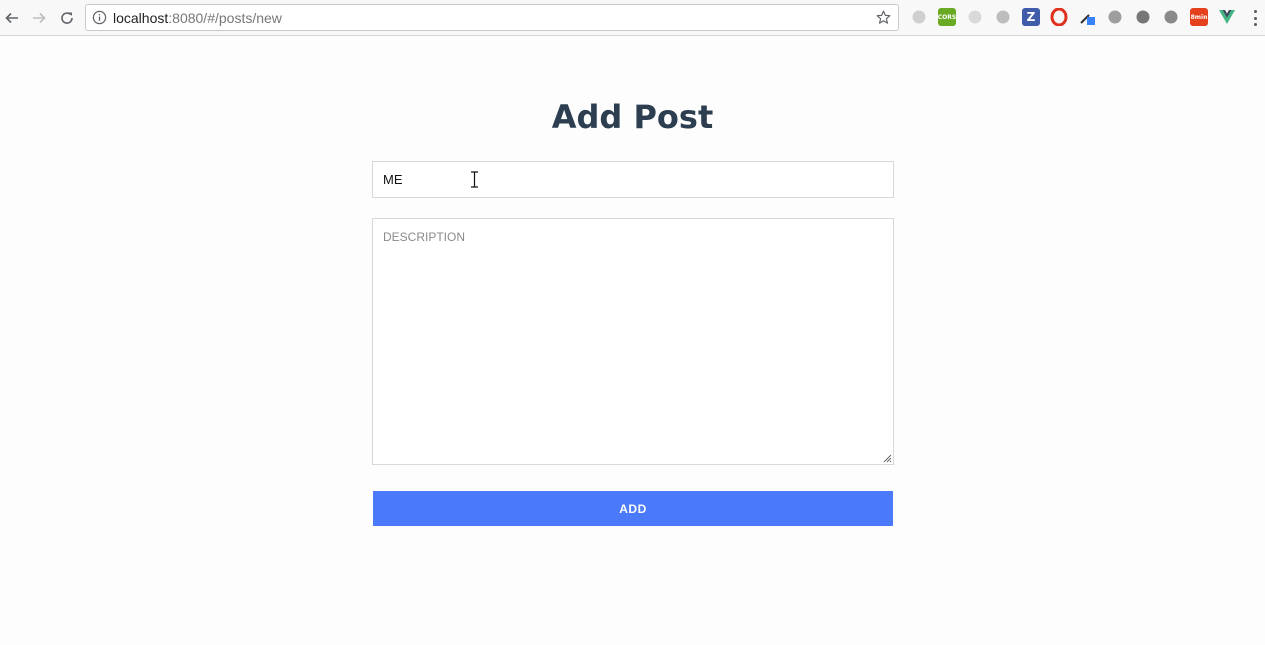 The image size is (1265, 645). Describe the element at coordinates (1059, 17) in the screenshot. I see `opera-extension-icon` at that location.